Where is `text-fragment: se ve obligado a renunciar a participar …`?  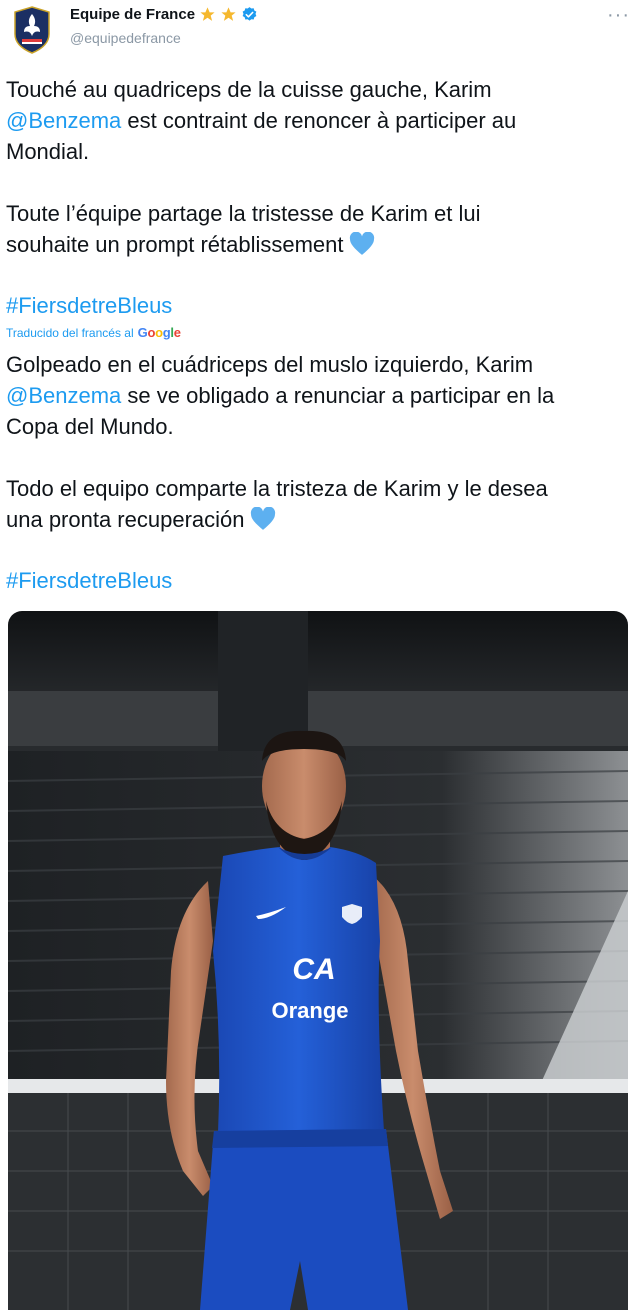
text-fragment: se ve obligado a renunciar a participar … is located at coordinates (338, 395).